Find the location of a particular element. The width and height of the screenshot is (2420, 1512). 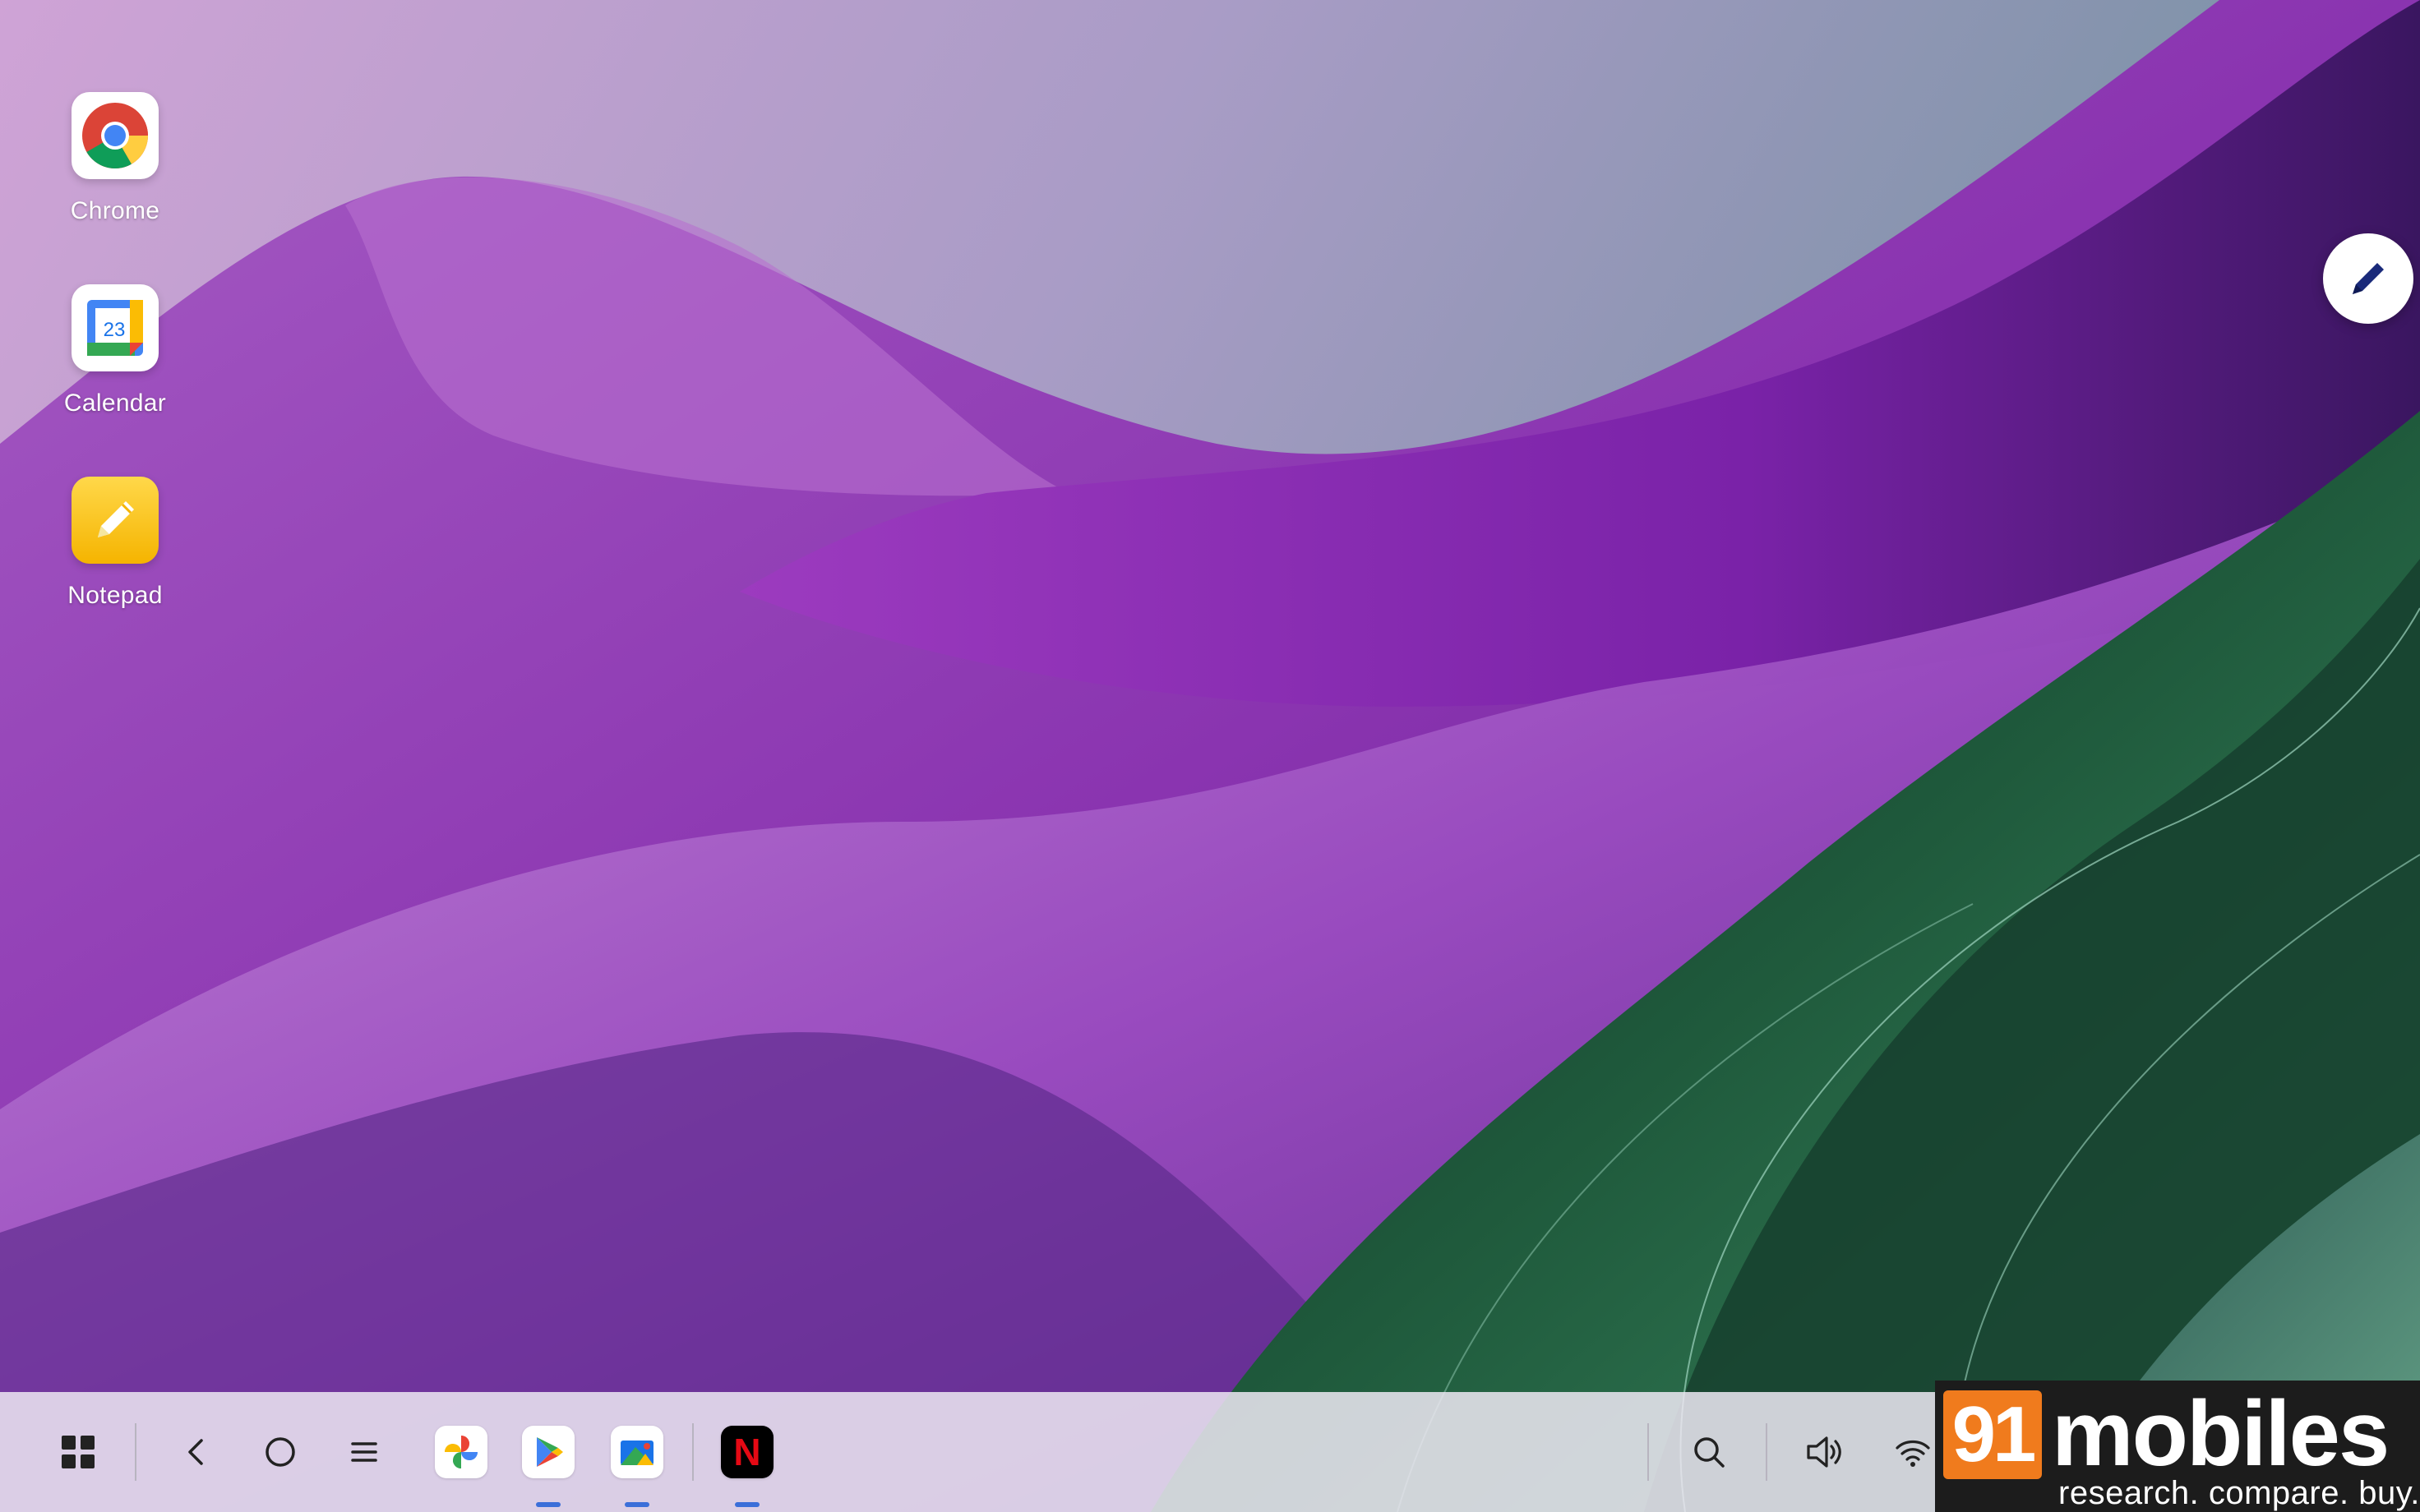

back-icon is located at coordinates (195, 1452).